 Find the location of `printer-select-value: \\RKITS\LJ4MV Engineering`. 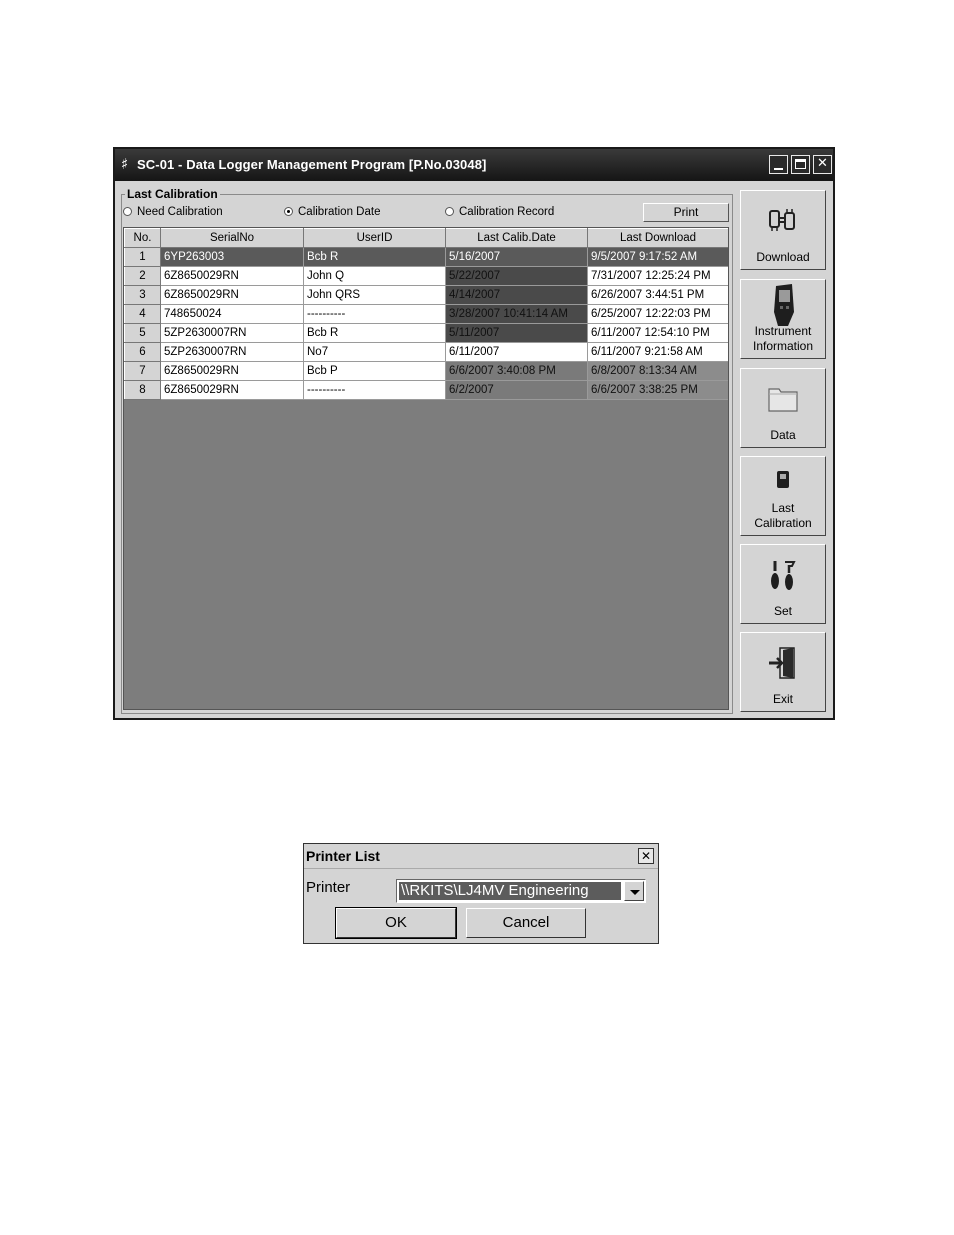

printer-select-value: \\RKITS\LJ4MV Engineering is located at coordinates (510, 891).